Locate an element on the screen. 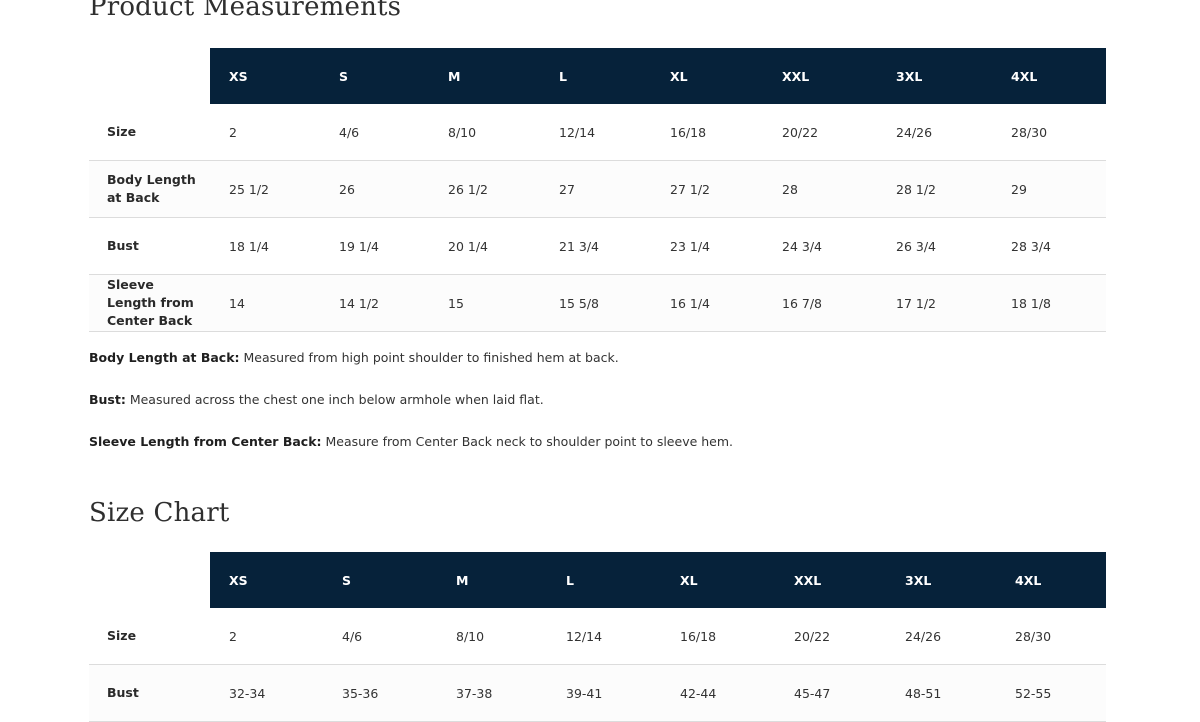 Image resolution: width=1200 pixels, height=722 pixels. table-cell: 27 1/2 is located at coordinates (690, 189).